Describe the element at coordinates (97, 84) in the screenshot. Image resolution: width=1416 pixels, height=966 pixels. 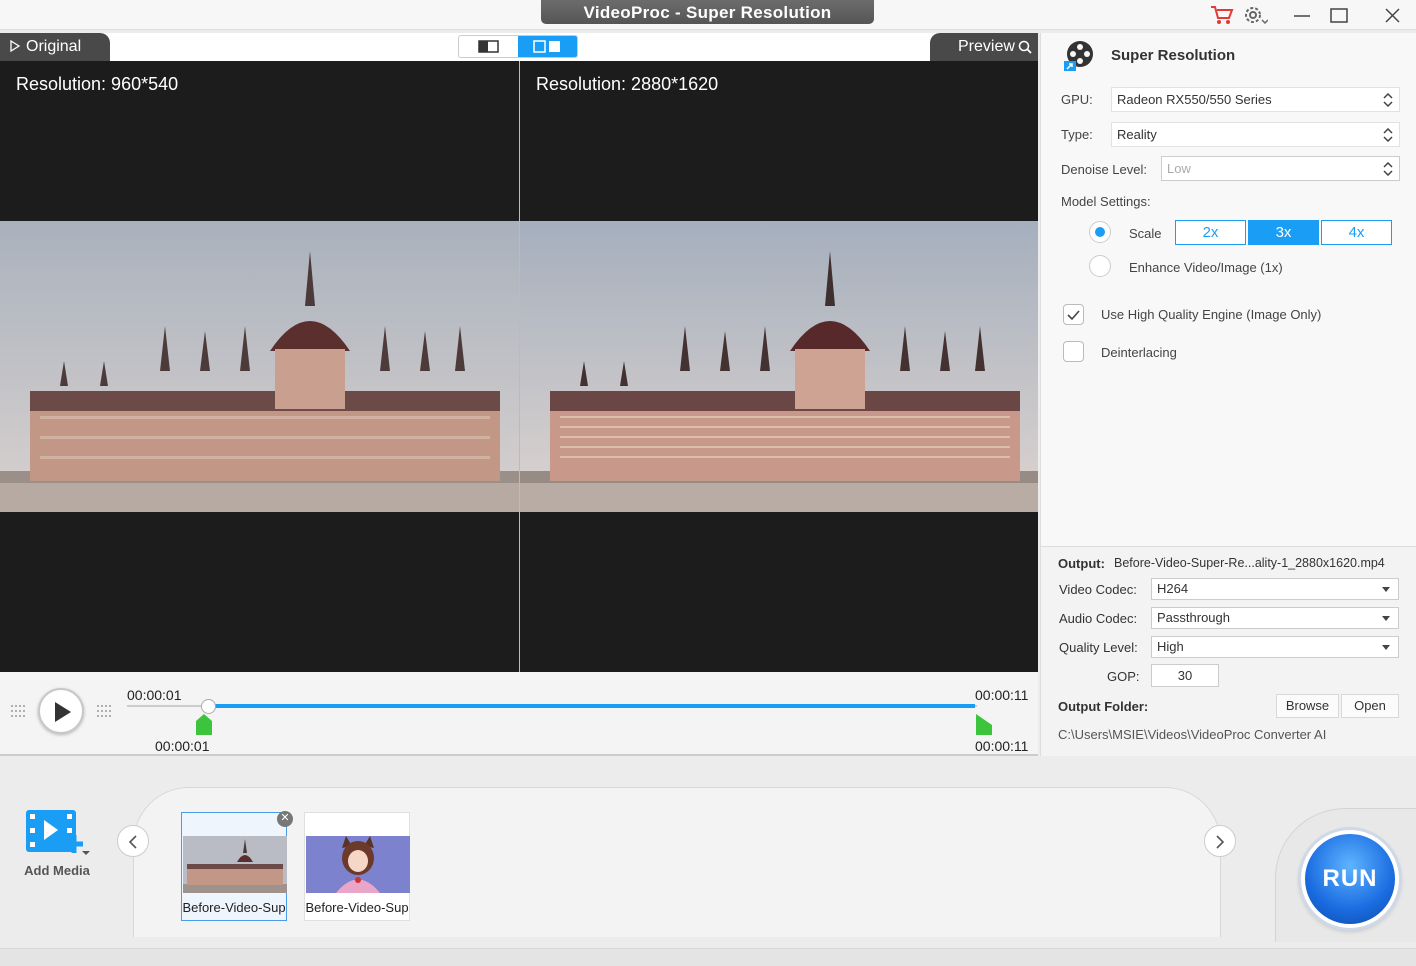
I see `original-resolution: Resolution: 960*540` at that location.